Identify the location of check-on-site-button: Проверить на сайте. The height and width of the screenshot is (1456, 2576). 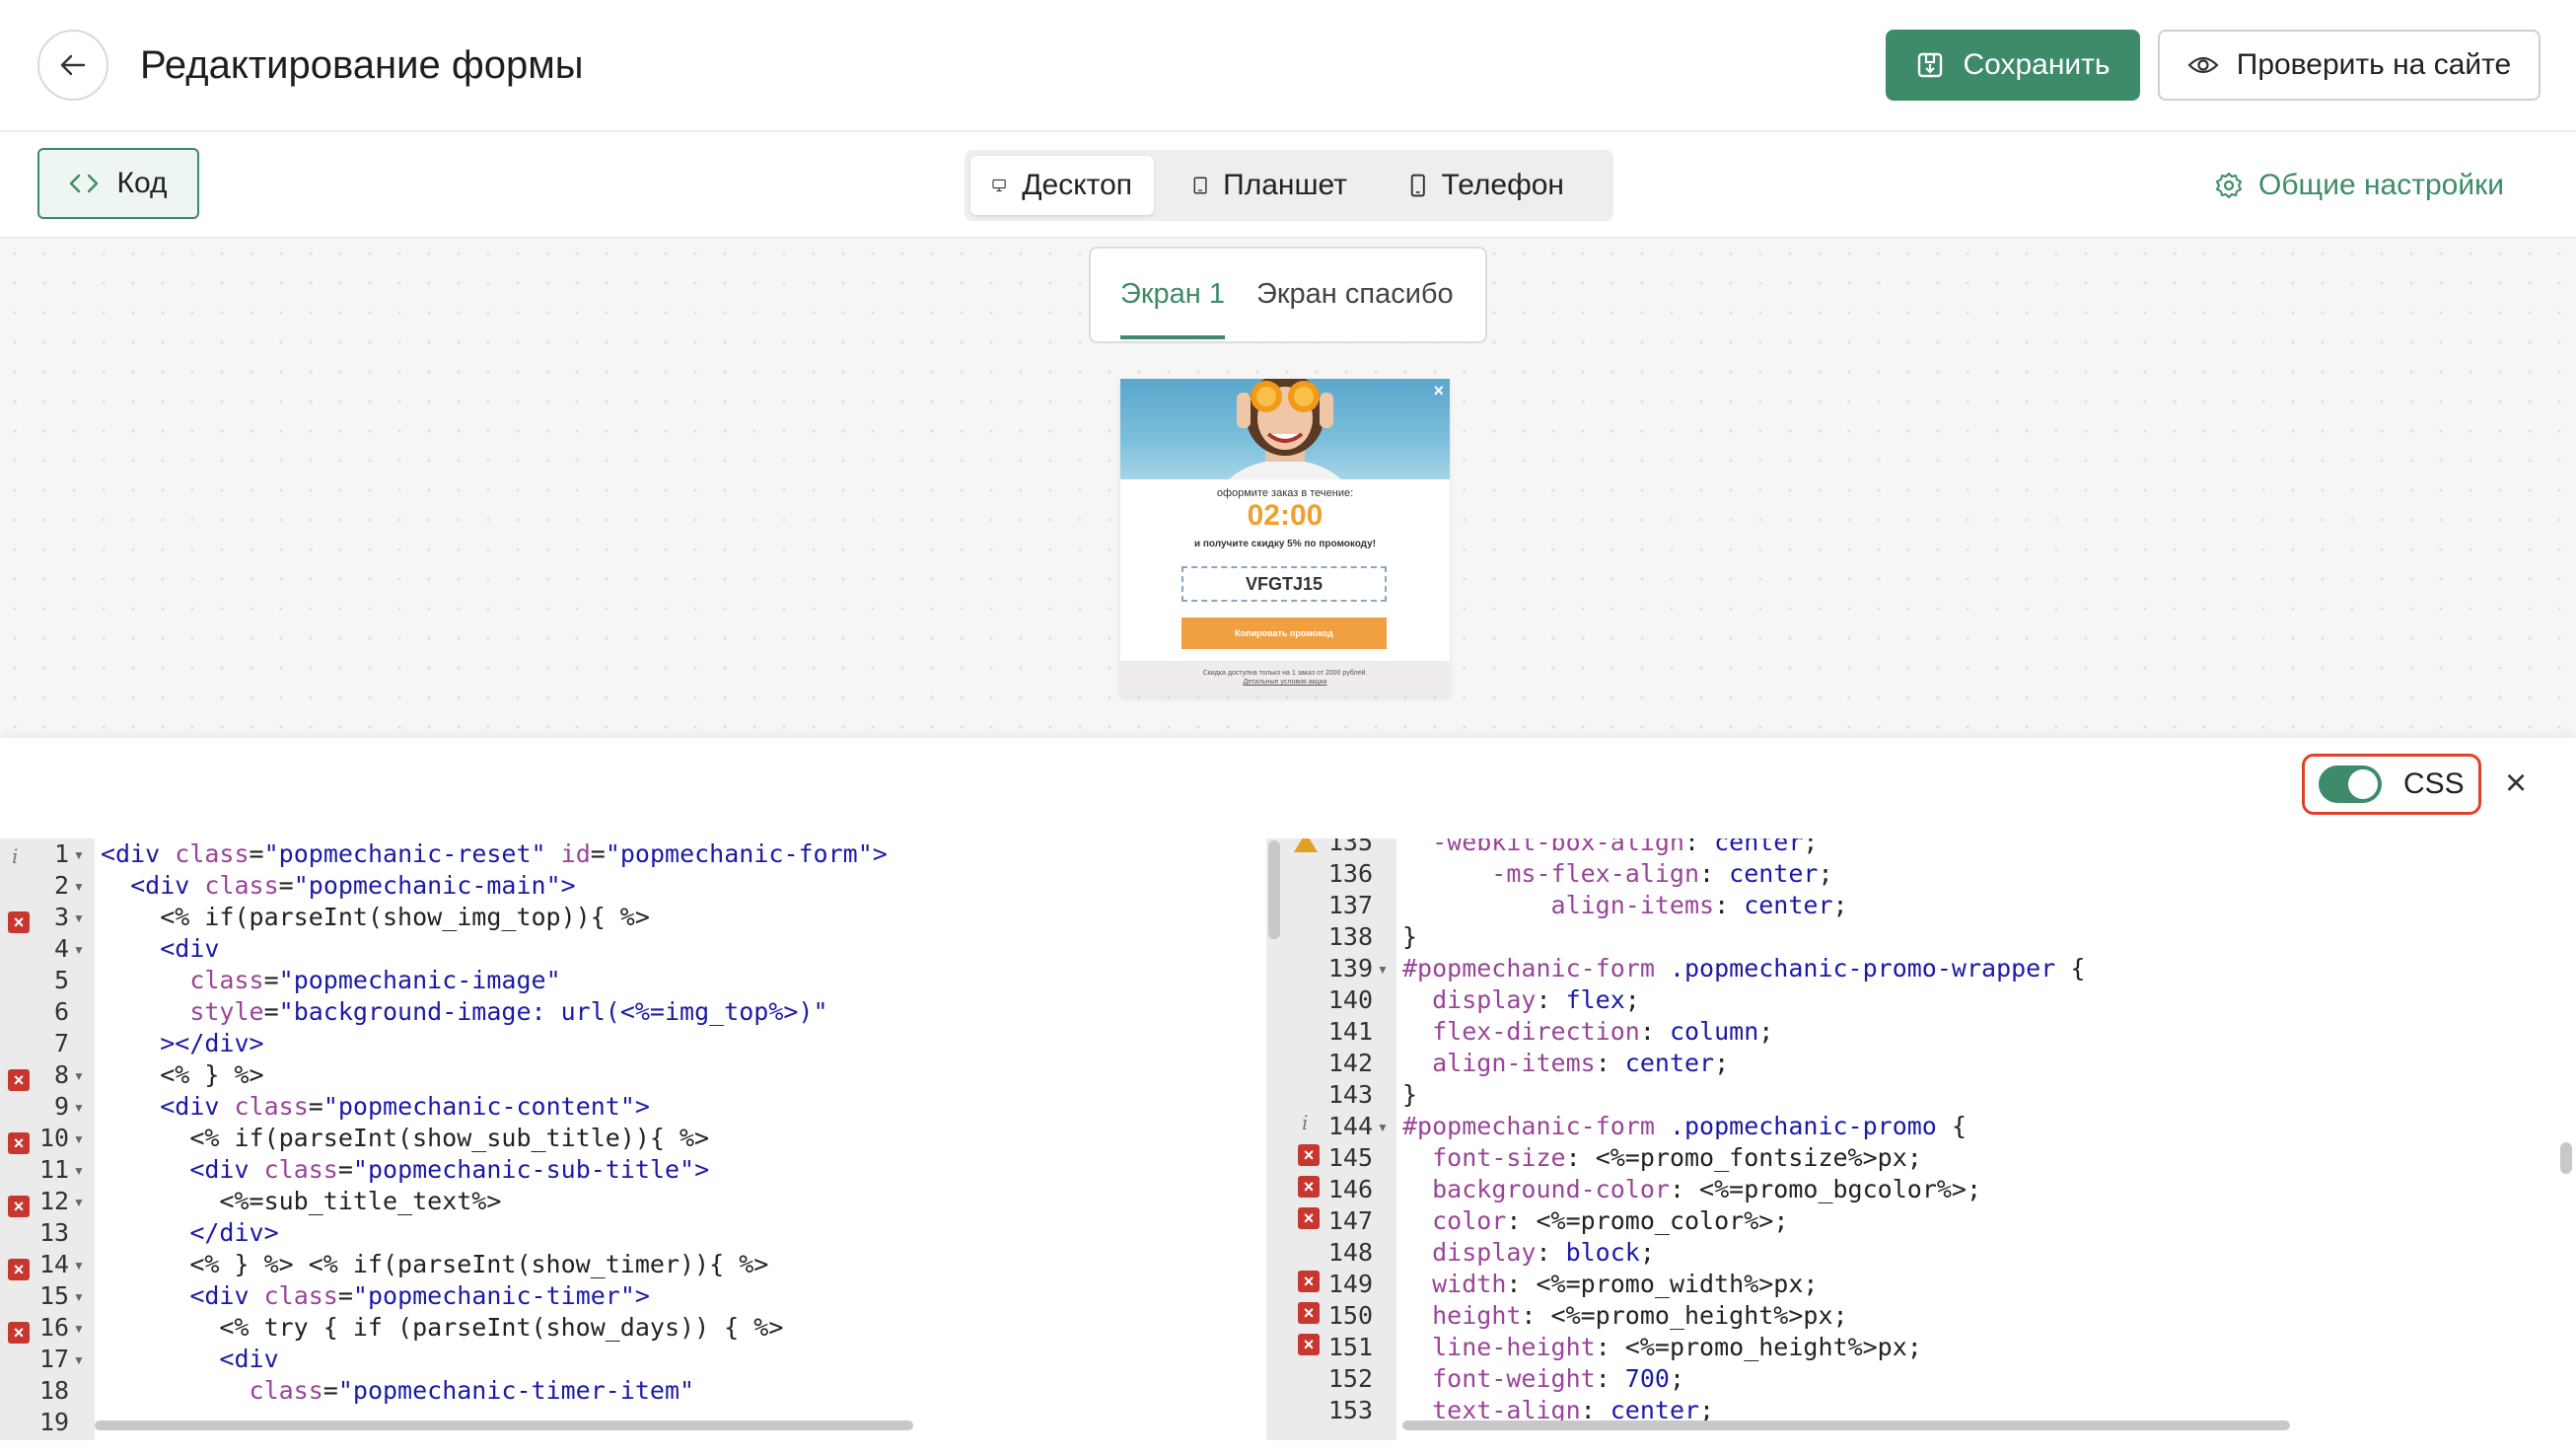
(2349, 65).